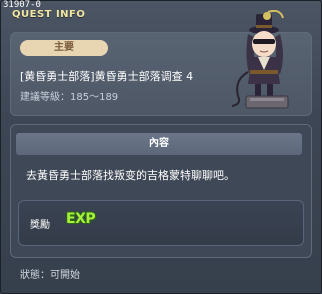 The width and height of the screenshot is (322, 294). I want to click on recommended-level: 建議等級：185～189, so click(69, 95).